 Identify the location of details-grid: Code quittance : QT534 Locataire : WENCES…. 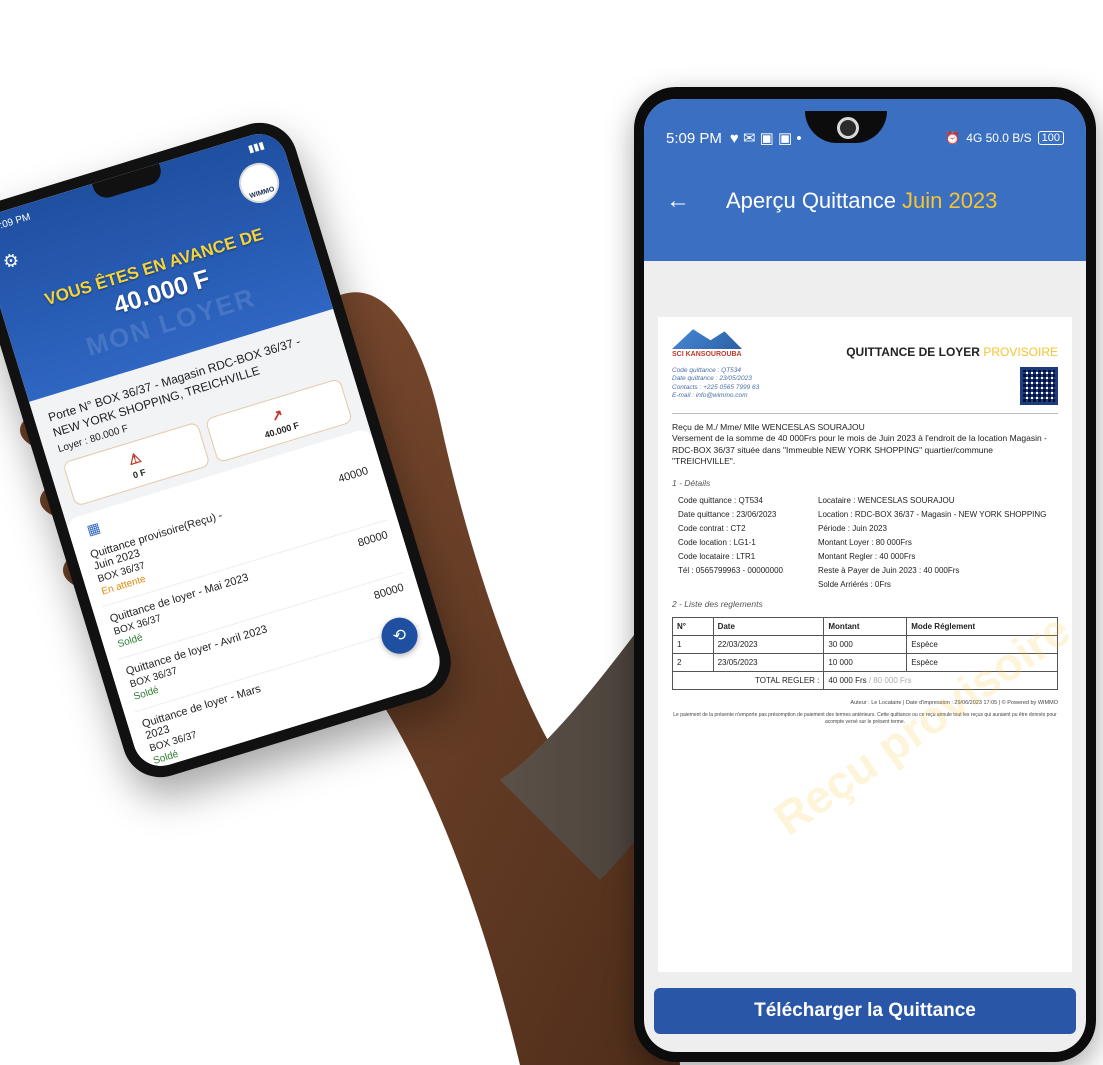
(862, 542).